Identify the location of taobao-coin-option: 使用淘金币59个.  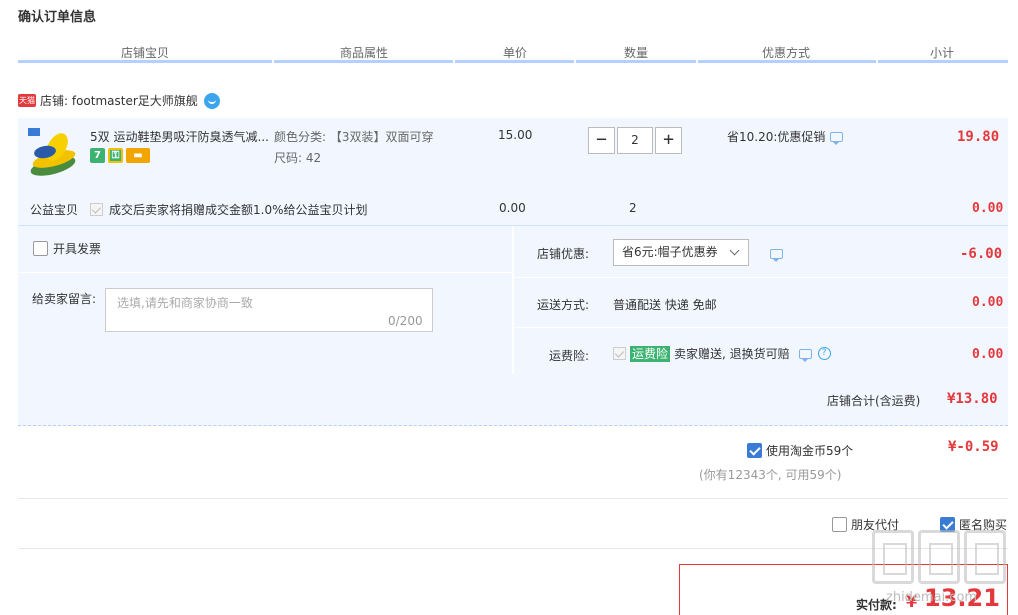
(800, 450).